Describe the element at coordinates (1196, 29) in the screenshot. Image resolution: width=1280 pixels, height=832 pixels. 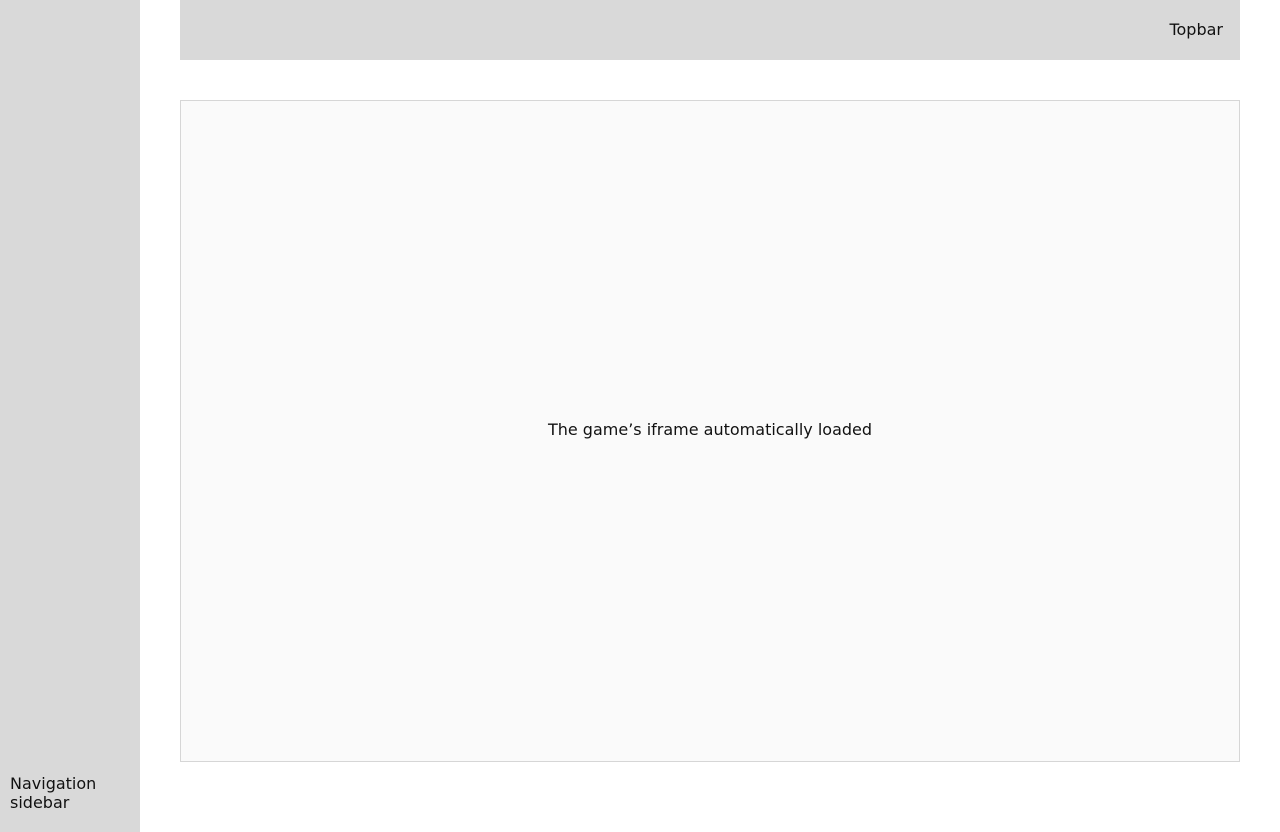
I see `topbar-label: Topbar` at that location.